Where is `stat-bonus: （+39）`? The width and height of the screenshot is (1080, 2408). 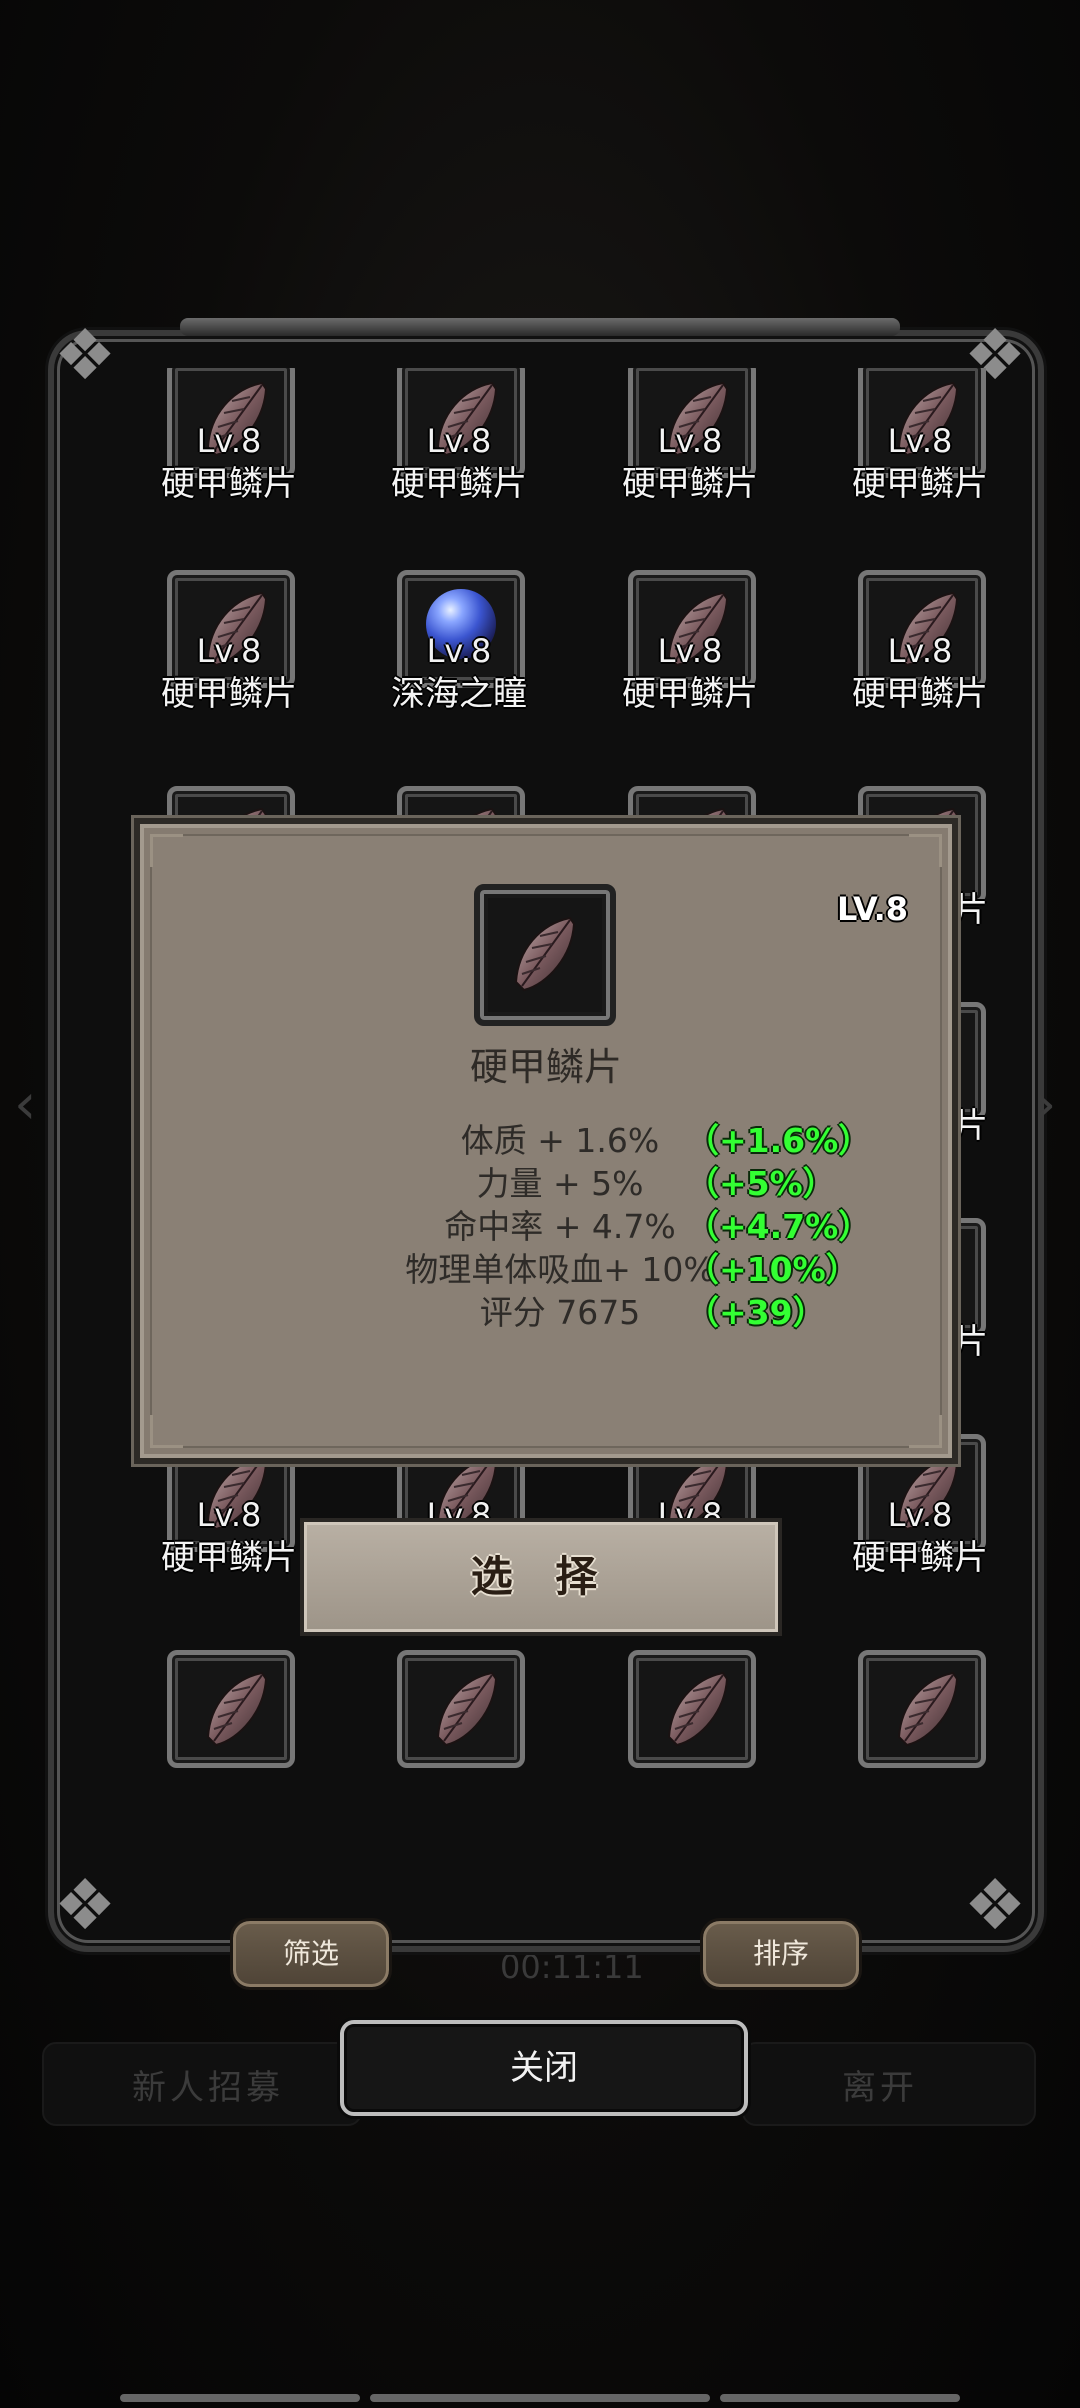
stat-bonus: （+39） is located at coordinates (756, 1312).